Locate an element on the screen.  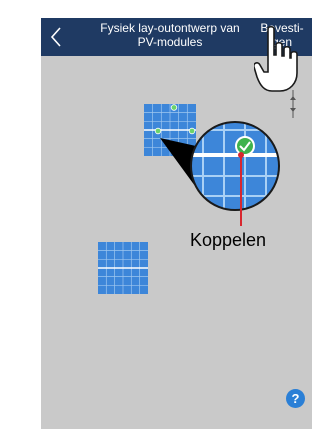
check-icon is located at coordinates (245, 146).